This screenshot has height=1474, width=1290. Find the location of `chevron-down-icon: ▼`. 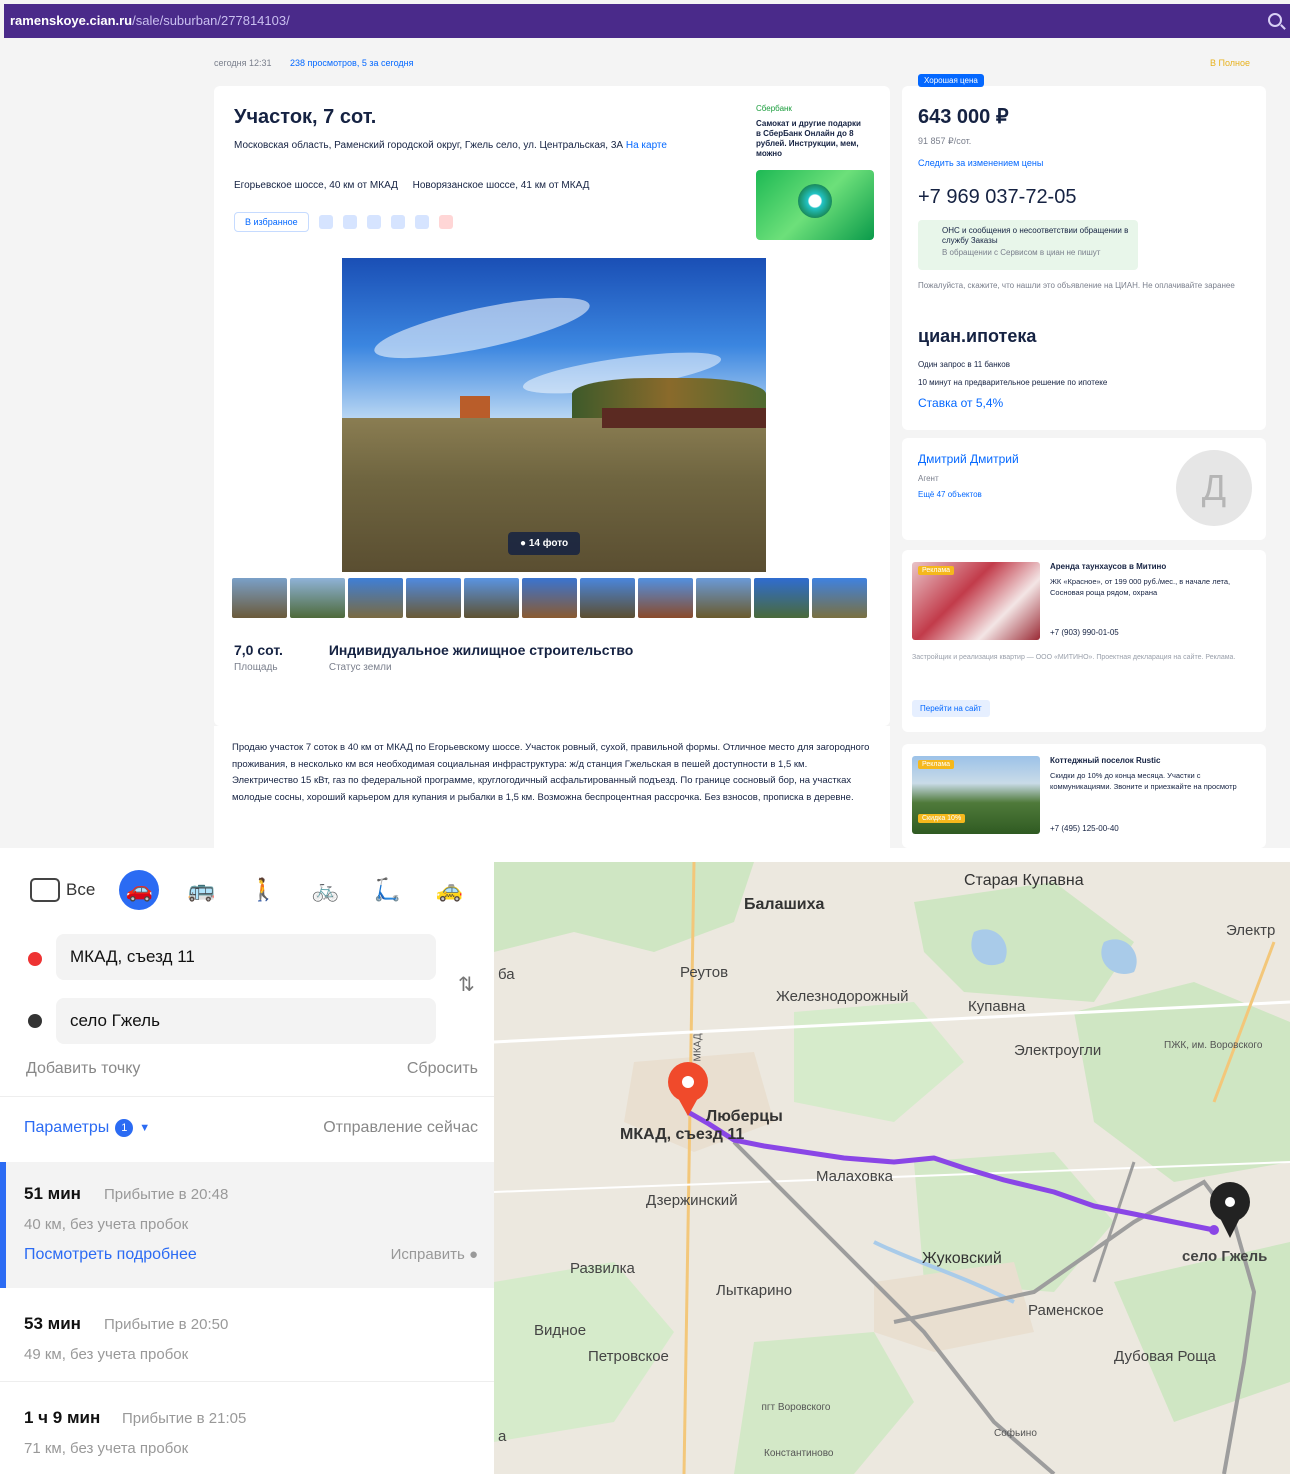

chevron-down-icon: ▼ is located at coordinates (145, 1128).